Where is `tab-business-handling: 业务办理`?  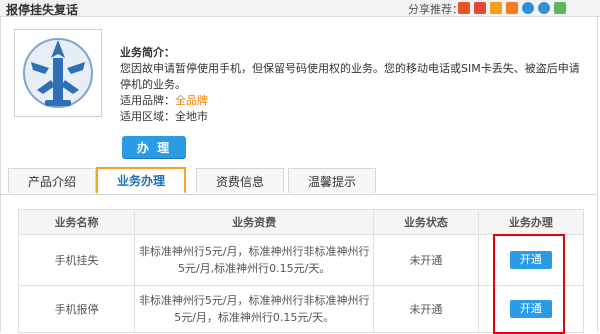 tab-business-handling: 业务办理 is located at coordinates (141, 180).